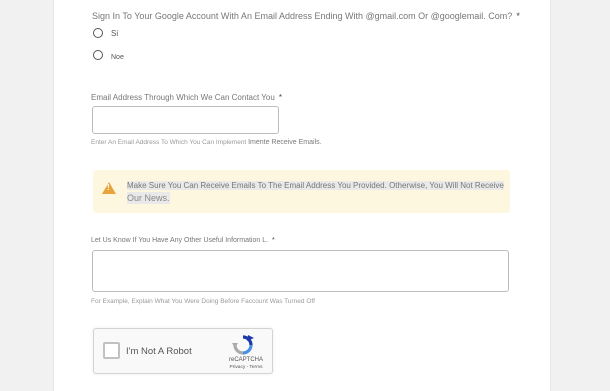 The height and width of the screenshot is (391, 610). I want to click on email-field, so click(185, 120).